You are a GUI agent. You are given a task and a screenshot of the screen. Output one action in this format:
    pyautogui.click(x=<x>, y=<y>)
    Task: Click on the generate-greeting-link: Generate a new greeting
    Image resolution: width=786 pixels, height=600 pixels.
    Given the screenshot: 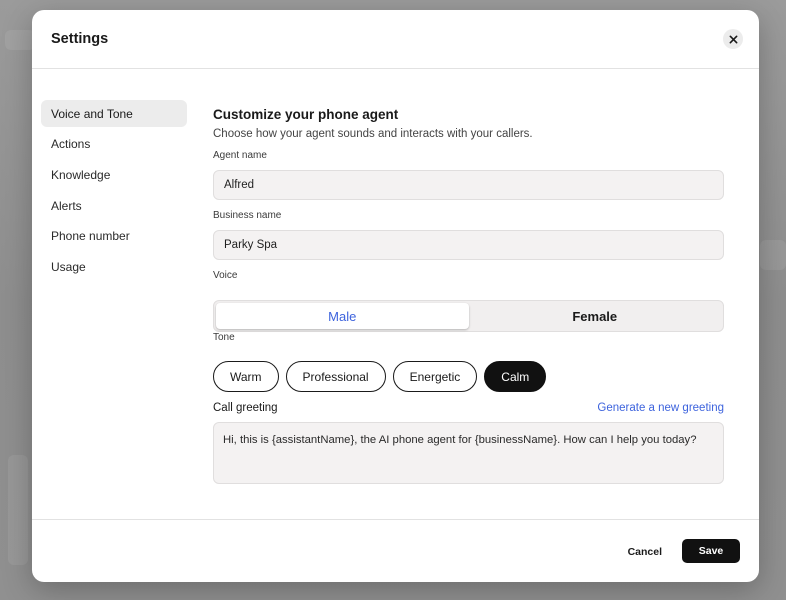 What is the action you would take?
    pyautogui.click(x=660, y=408)
    